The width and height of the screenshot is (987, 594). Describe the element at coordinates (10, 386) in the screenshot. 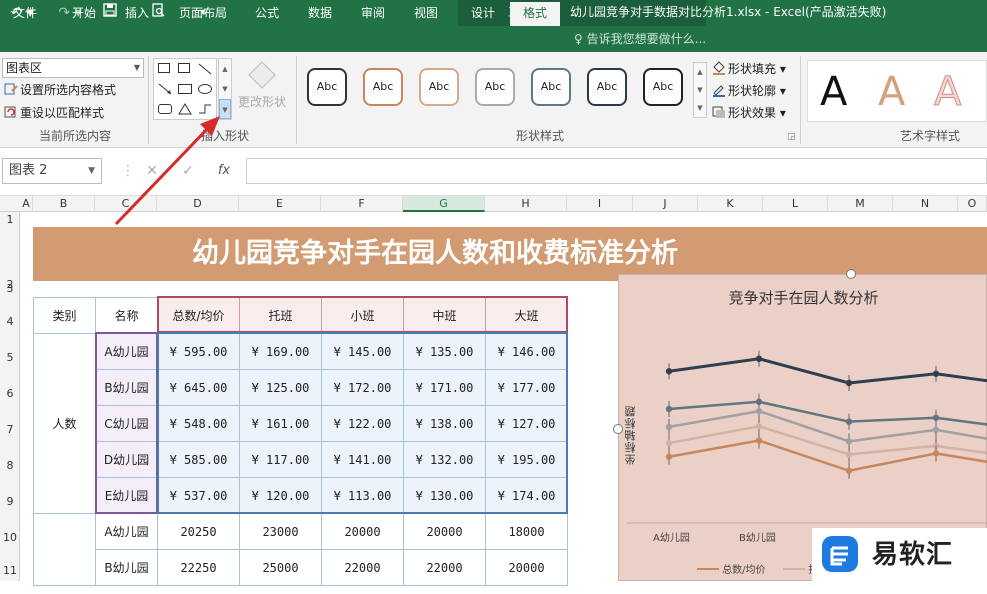

I see `row-header: 6` at that location.